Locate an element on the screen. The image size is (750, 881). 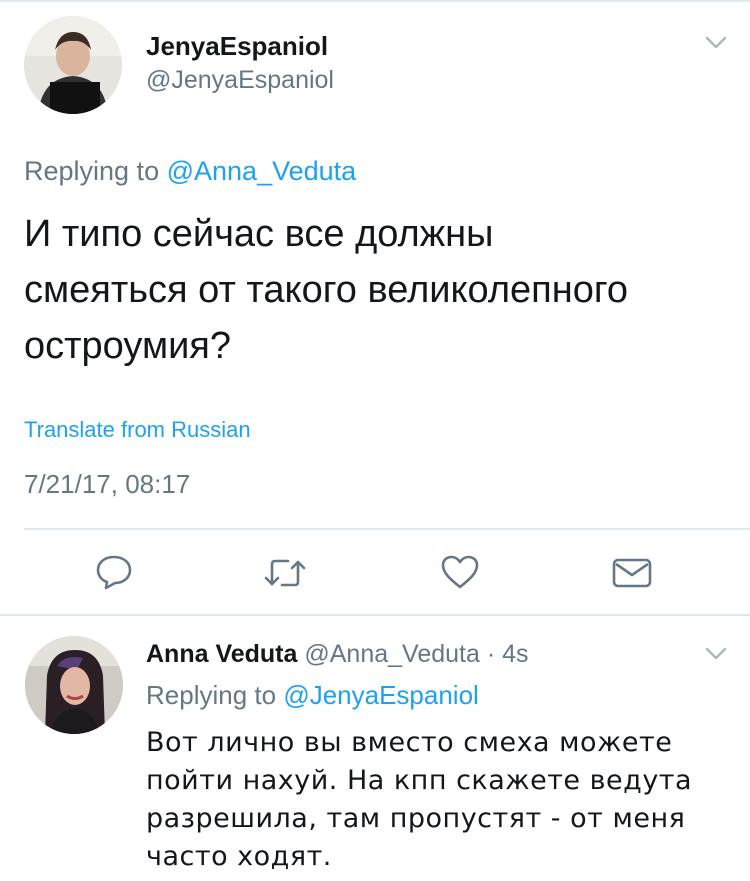
reply-replying-to-line: Replying to @JenyaEspaniol is located at coordinates (312, 695).